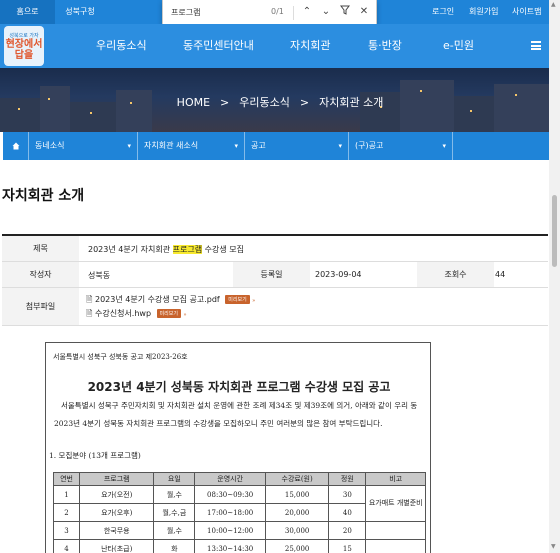 The height and width of the screenshot is (553, 560). Describe the element at coordinates (66, 530) in the screenshot. I see `table-cell: 3` at that location.